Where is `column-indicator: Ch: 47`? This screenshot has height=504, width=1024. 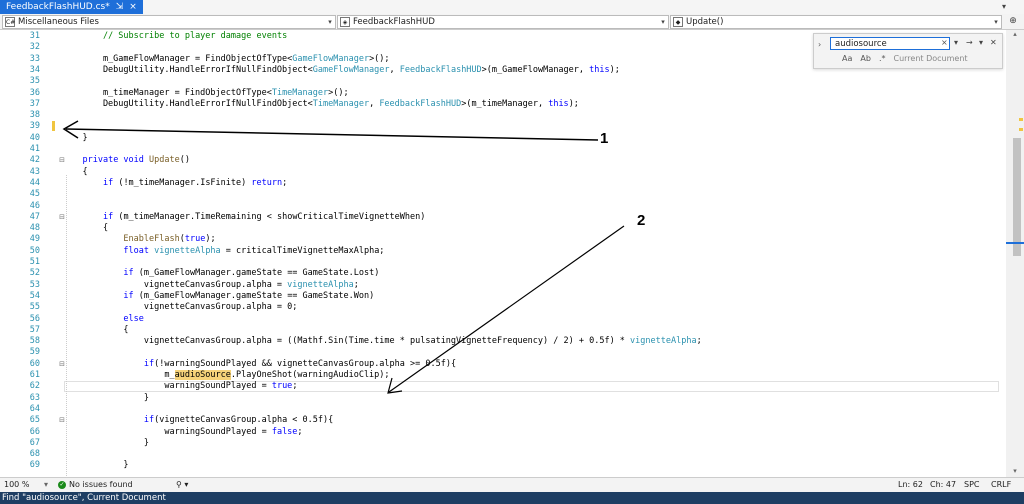 column-indicator: Ch: 47 is located at coordinates (943, 485).